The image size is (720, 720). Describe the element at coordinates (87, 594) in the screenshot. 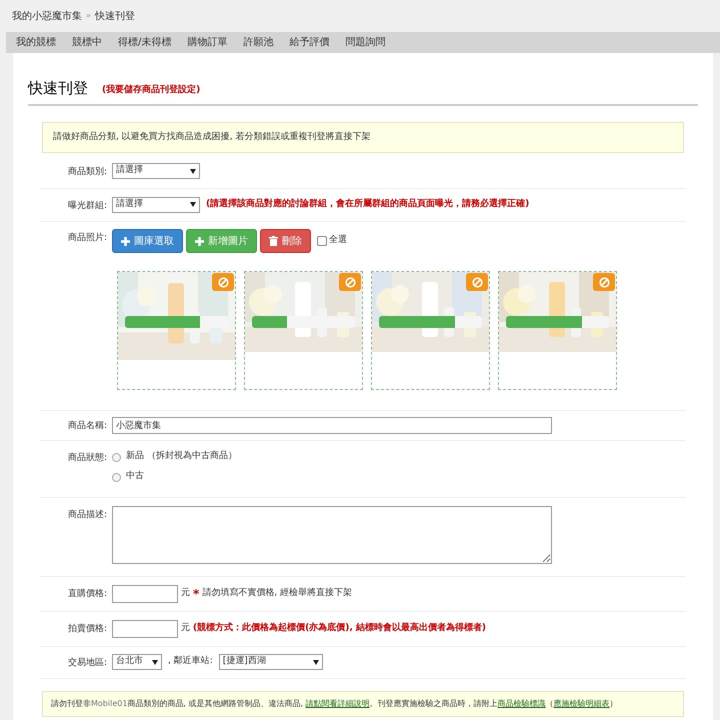

I see `field-label: 直購價格:` at that location.